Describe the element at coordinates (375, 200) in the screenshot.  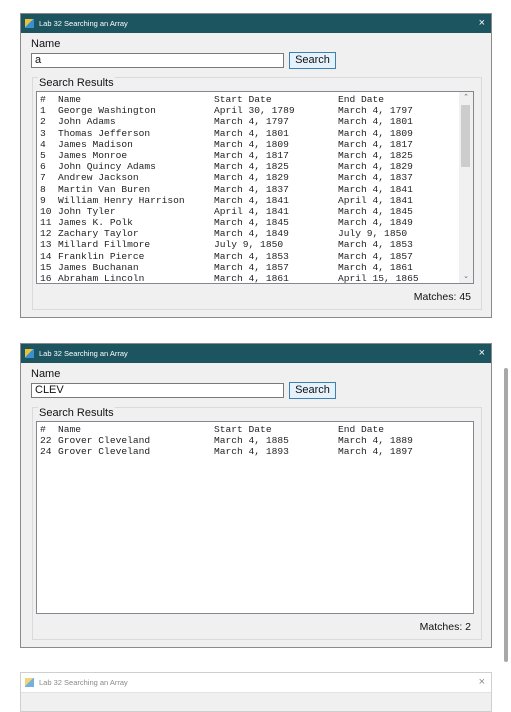
I see `cell-end: April 4, 1841` at that location.